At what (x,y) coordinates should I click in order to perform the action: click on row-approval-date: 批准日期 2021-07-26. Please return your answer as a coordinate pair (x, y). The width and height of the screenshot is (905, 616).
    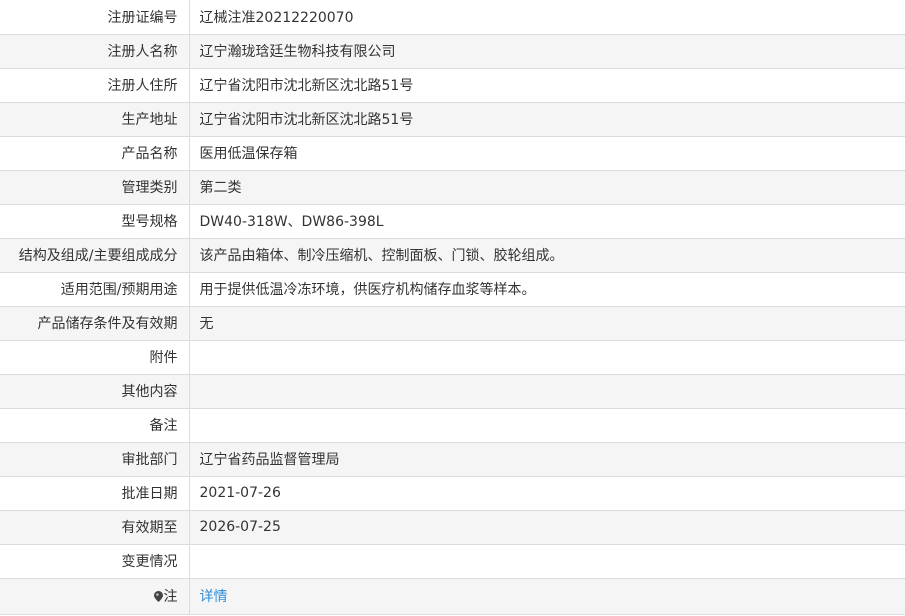
    Looking at the image, I should click on (452, 493).